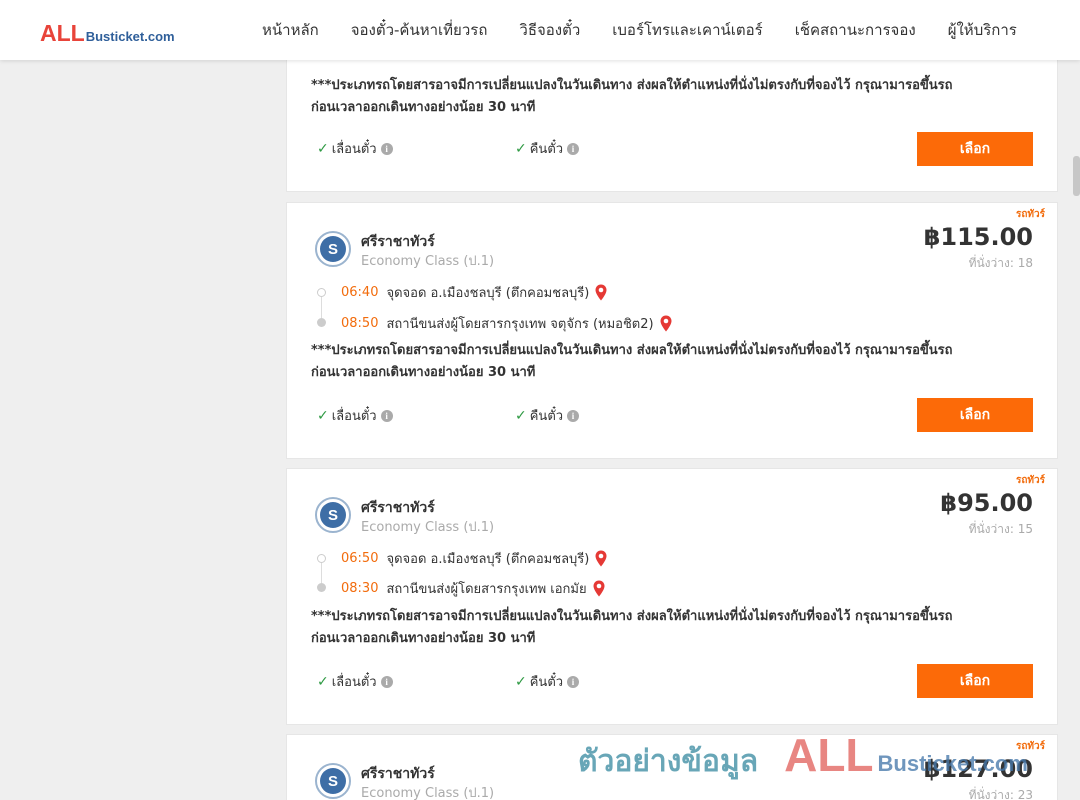 This screenshot has width=1080, height=800. What do you see at coordinates (419, 30) in the screenshot?
I see `nav-book-search: จองตั๋ว-ค้นหาเที่ยวรถ` at bounding box center [419, 30].